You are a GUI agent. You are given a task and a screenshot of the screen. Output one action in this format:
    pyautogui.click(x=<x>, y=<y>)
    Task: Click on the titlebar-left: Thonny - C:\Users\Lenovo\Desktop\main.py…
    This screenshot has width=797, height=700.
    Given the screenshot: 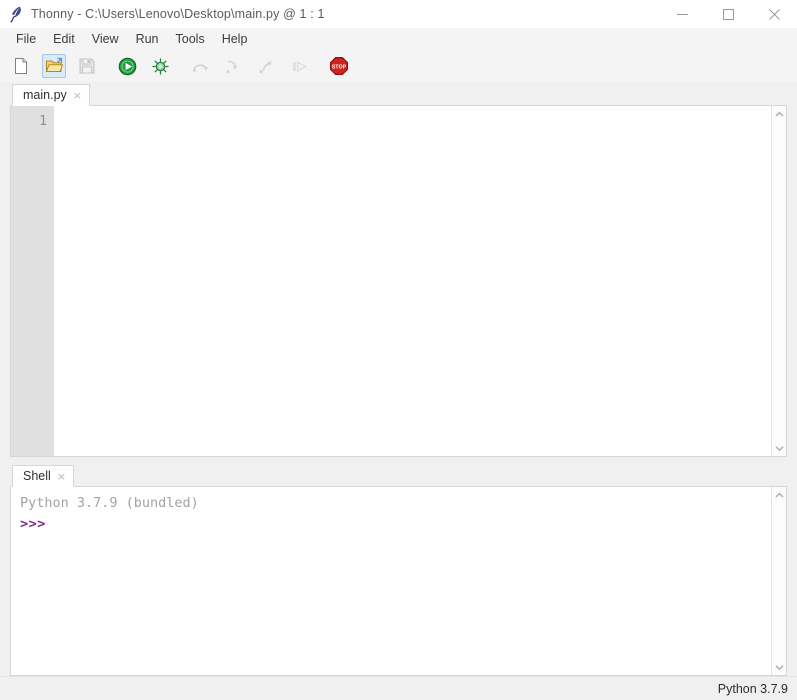 What is the action you would take?
    pyautogui.click(x=162, y=14)
    